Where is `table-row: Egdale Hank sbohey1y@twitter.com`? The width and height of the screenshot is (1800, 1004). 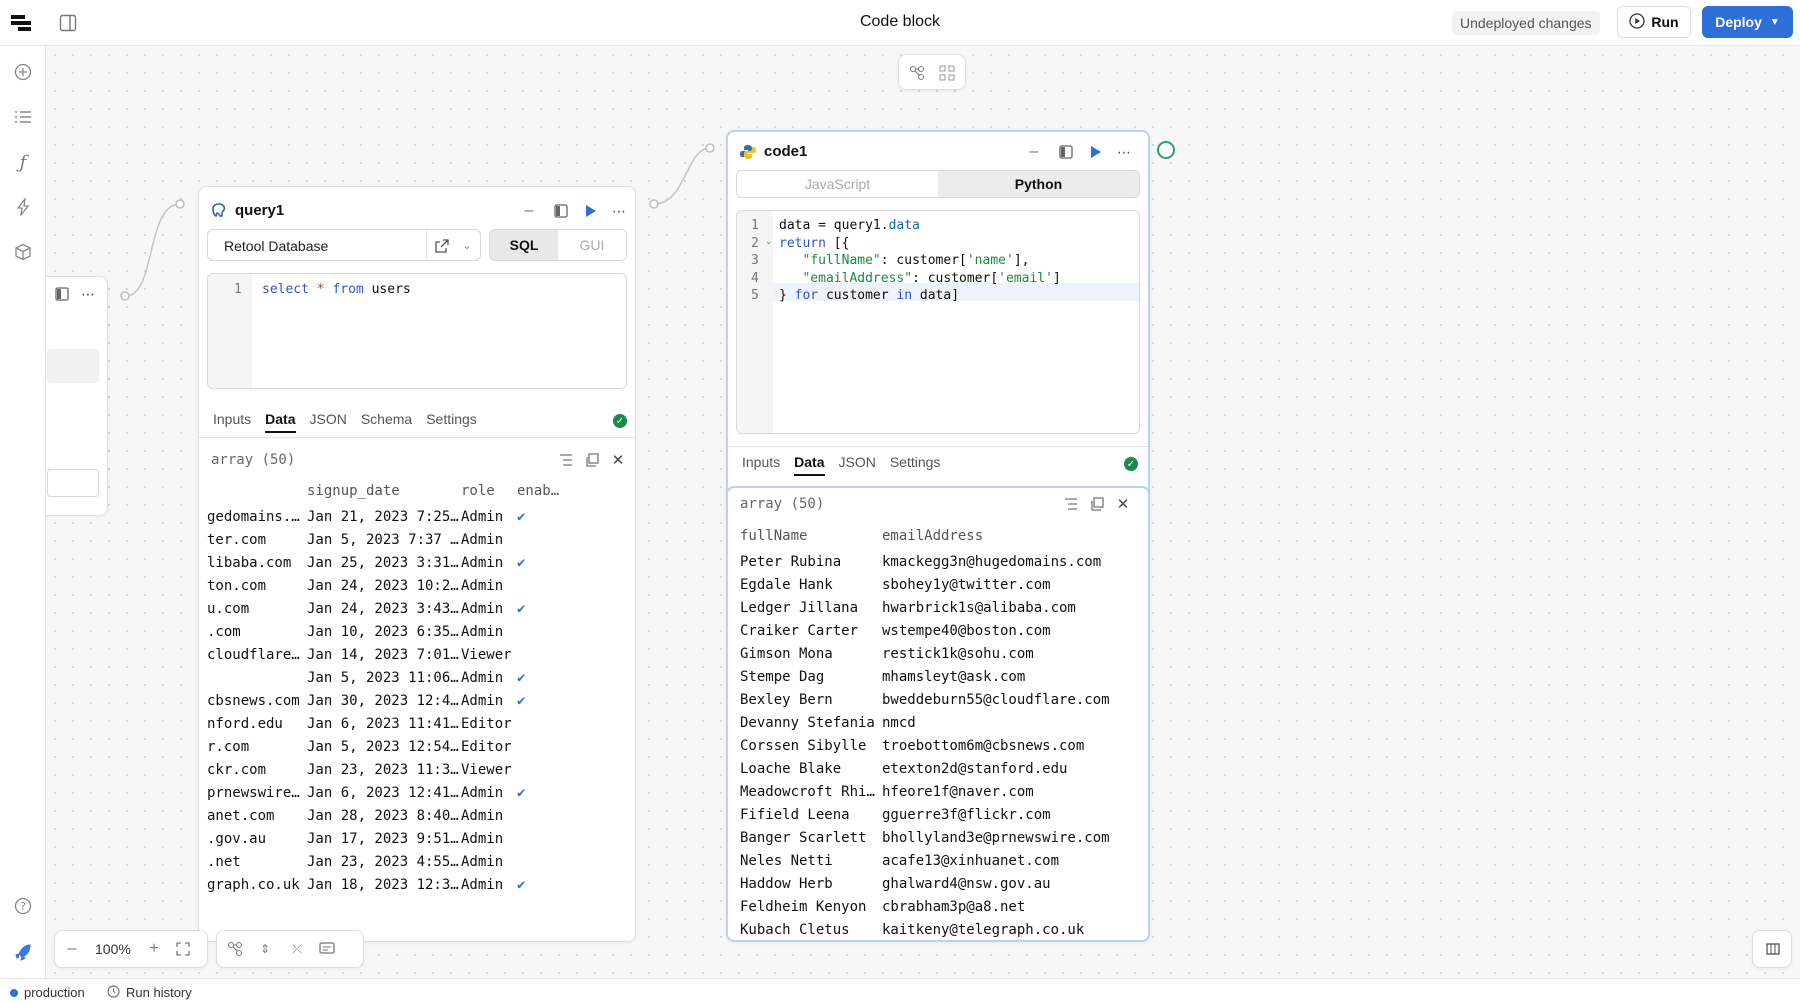
table-row: Egdale Hank sbohey1y@twitter.com is located at coordinates (940, 584).